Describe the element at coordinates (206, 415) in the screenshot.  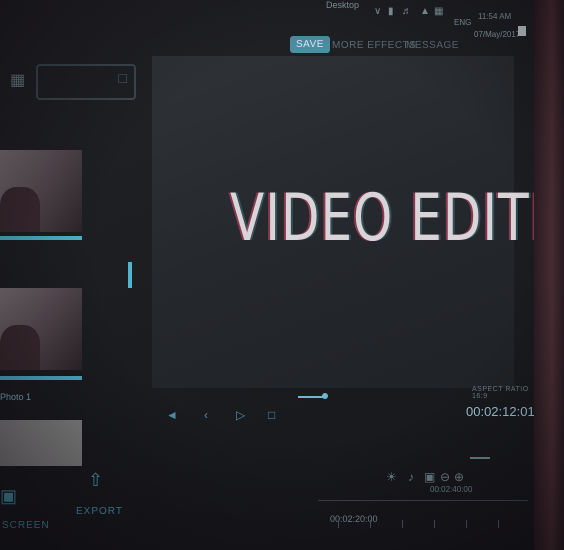
I see `back-icon: ‹` at that location.